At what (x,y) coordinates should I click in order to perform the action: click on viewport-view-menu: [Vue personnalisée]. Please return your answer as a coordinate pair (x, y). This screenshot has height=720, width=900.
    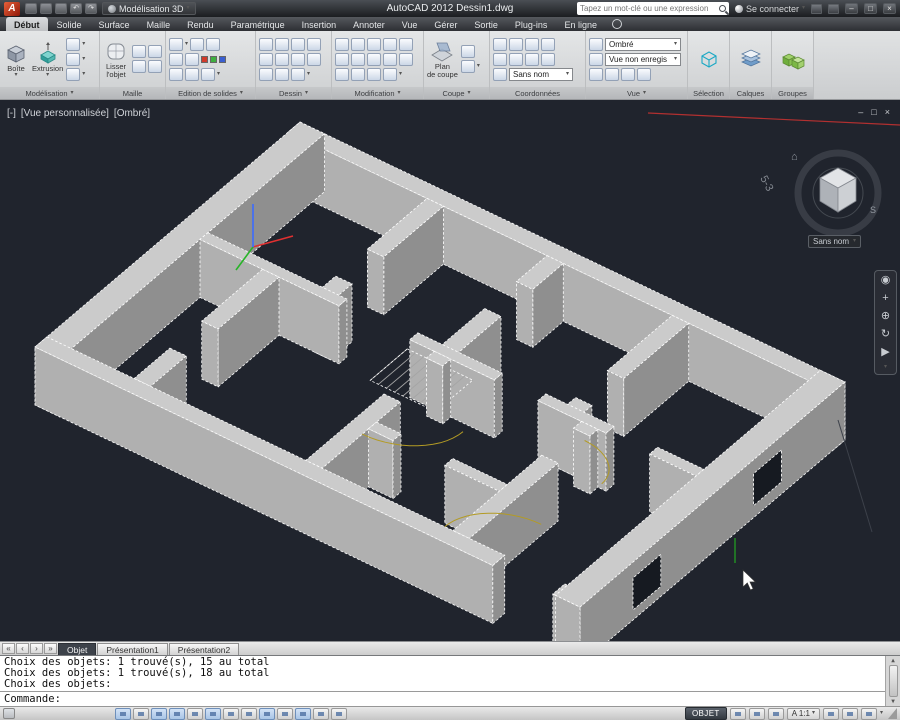
    Looking at the image, I should click on (65, 113).